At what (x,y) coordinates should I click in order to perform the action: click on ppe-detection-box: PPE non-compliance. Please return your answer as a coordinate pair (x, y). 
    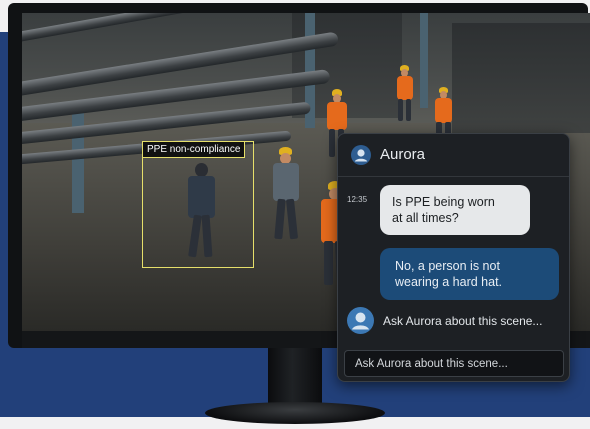
    Looking at the image, I should click on (198, 204).